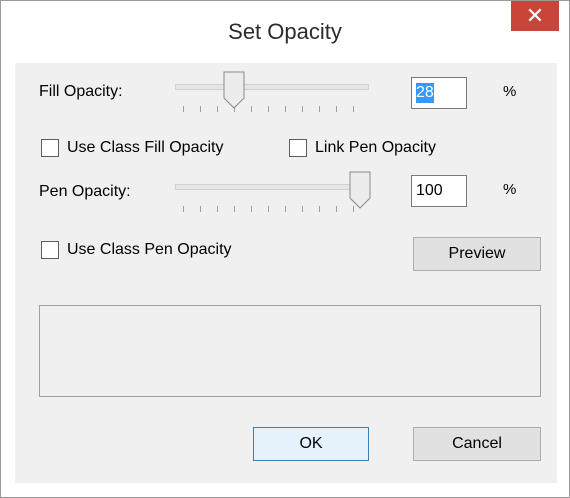 Image resolution: width=570 pixels, height=498 pixels. I want to click on pen-opacity-value: 100, so click(429, 190).